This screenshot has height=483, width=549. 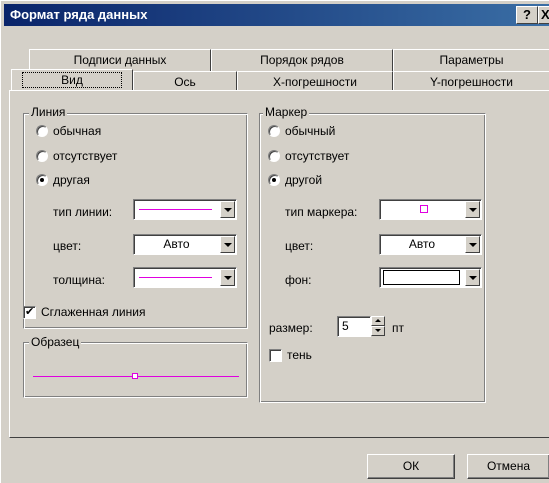 I want to click on spin-up-icon, so click(x=378, y=321).